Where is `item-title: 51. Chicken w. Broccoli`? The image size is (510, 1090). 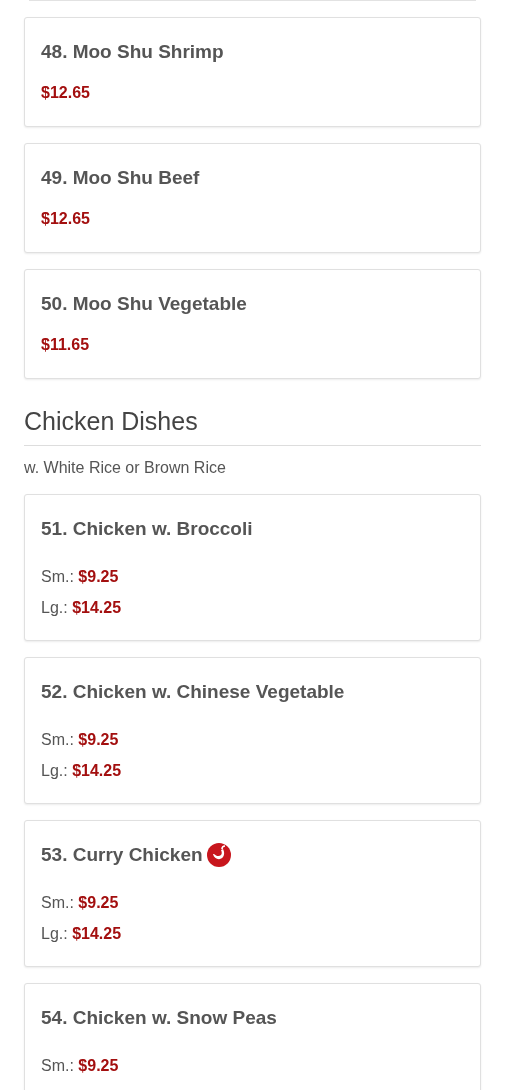 item-title: 51. Chicken w. Broccoli is located at coordinates (147, 529).